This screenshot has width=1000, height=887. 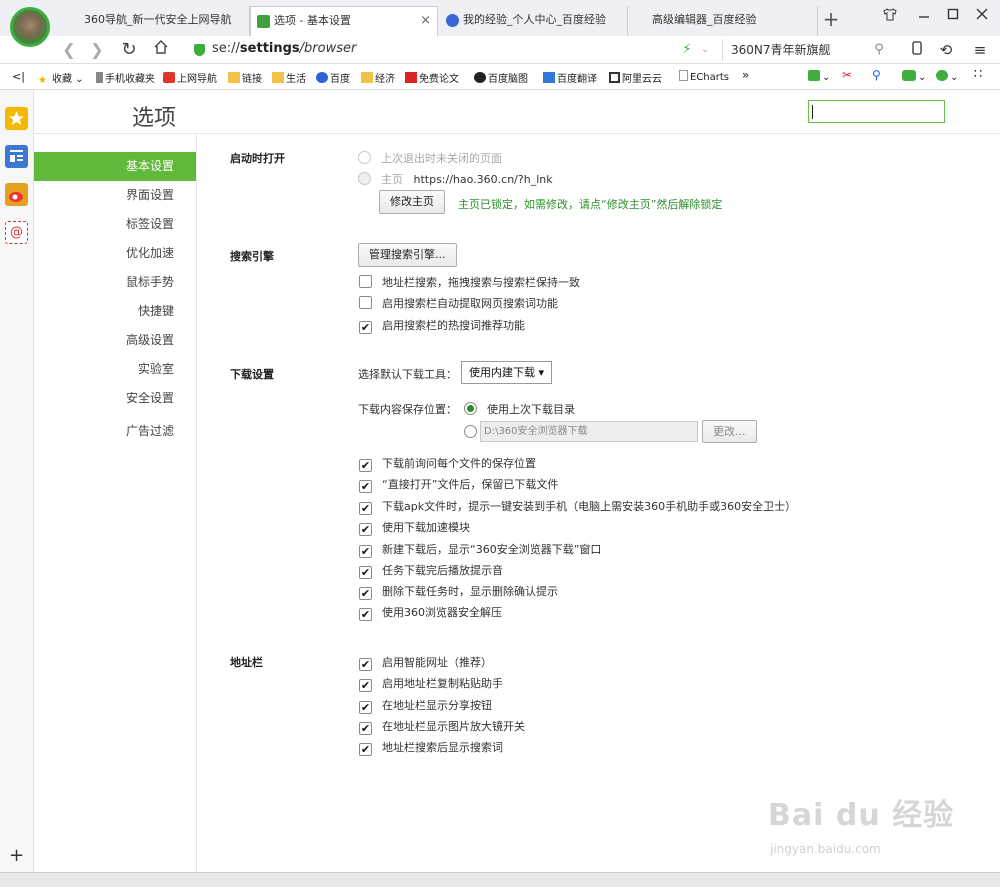 What do you see at coordinates (980, 50) in the screenshot?
I see `menu-icon: ≡` at bounding box center [980, 50].